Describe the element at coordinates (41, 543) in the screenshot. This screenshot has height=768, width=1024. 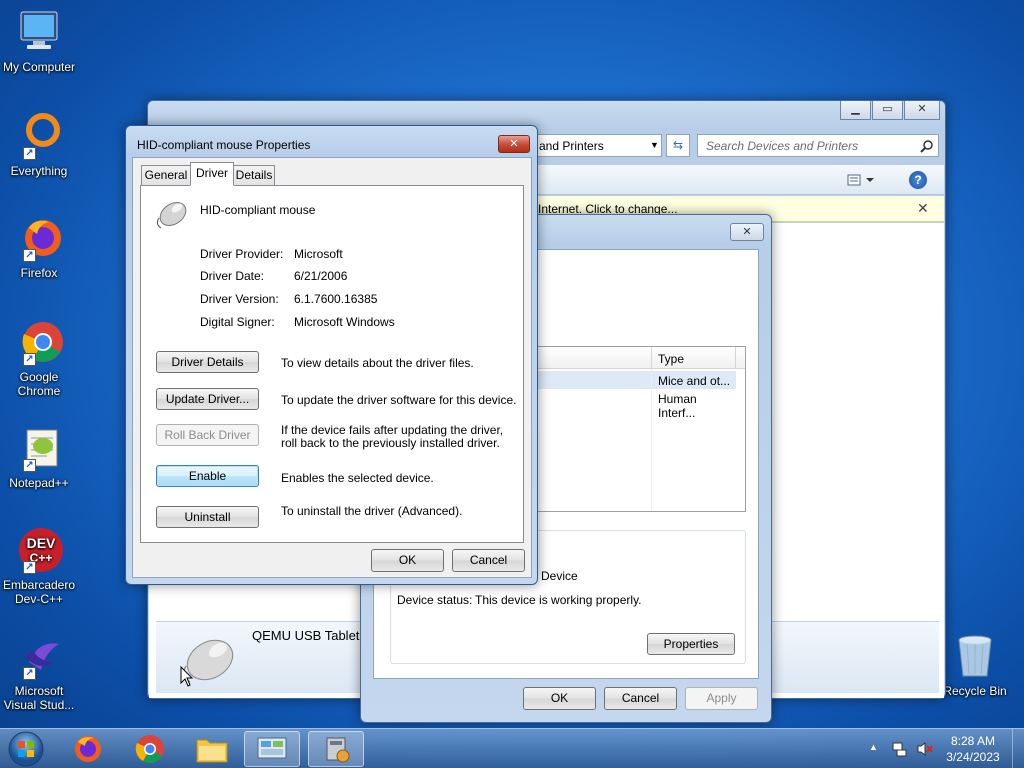
I see `svg-text: DEV` at that location.